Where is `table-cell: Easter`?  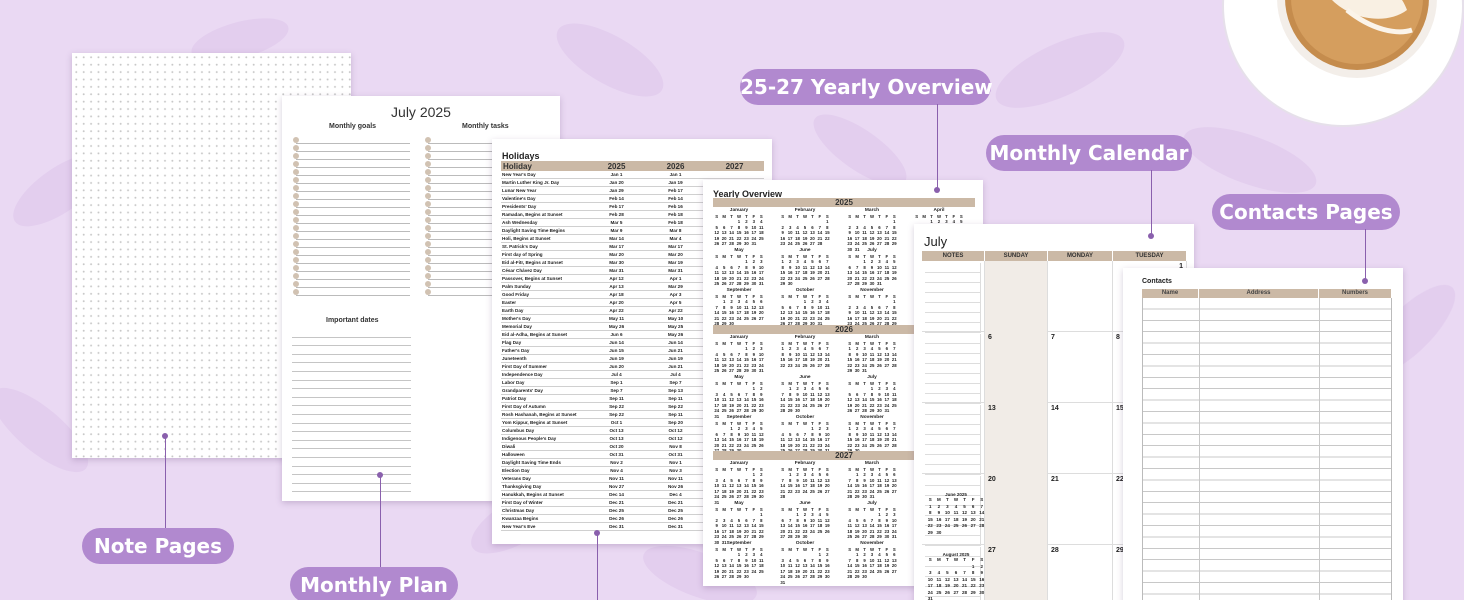
table-cell: Easter is located at coordinates (544, 303).